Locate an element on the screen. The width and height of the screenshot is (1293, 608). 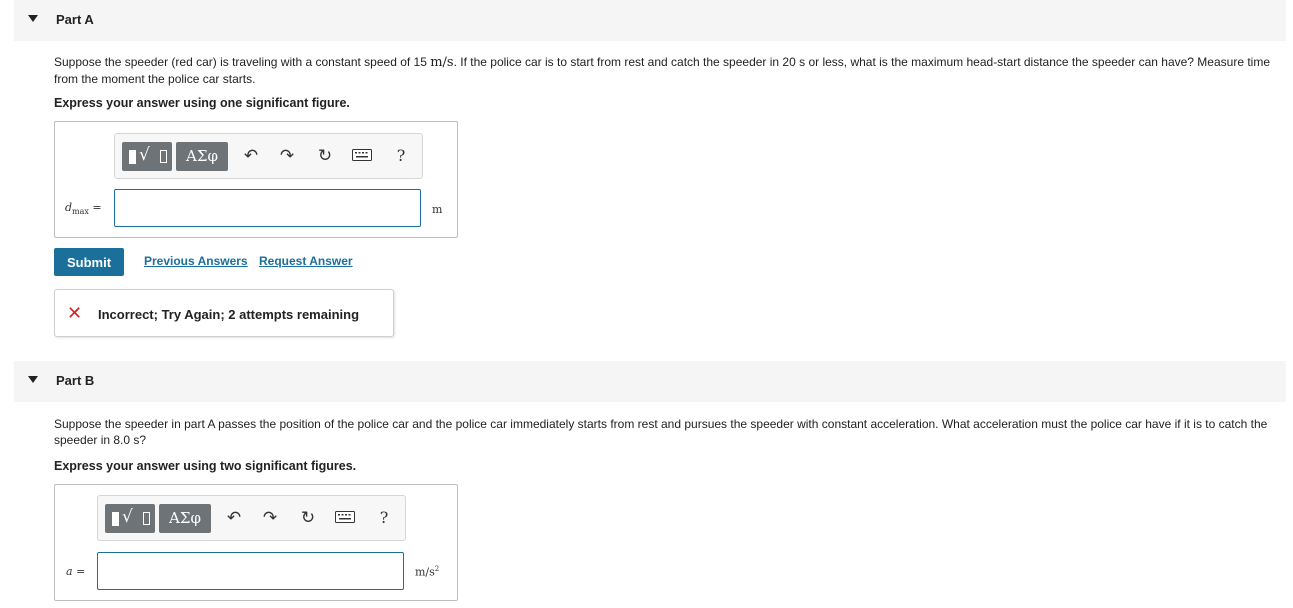
speed-unit: m/s is located at coordinates (442, 62).